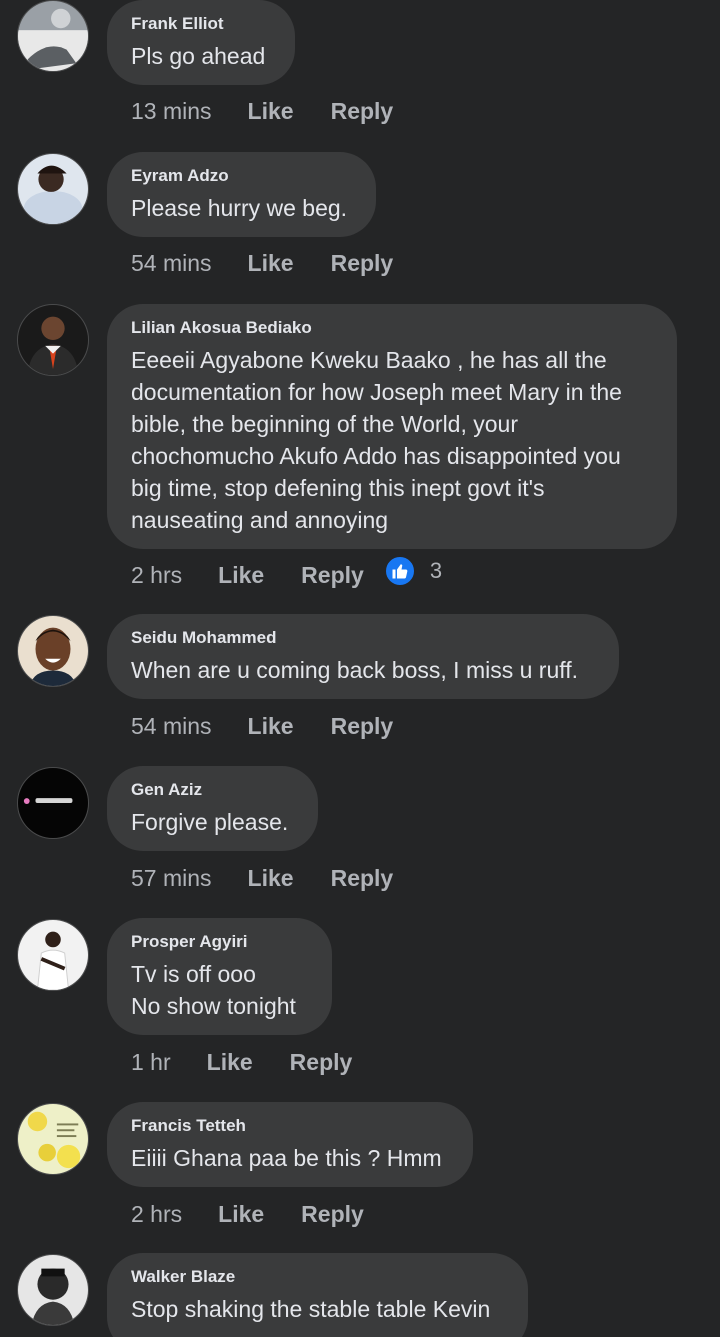 This screenshot has width=720, height=1337. What do you see at coordinates (201, 24) in the screenshot?
I see `comment-author: Frank Elliot` at bounding box center [201, 24].